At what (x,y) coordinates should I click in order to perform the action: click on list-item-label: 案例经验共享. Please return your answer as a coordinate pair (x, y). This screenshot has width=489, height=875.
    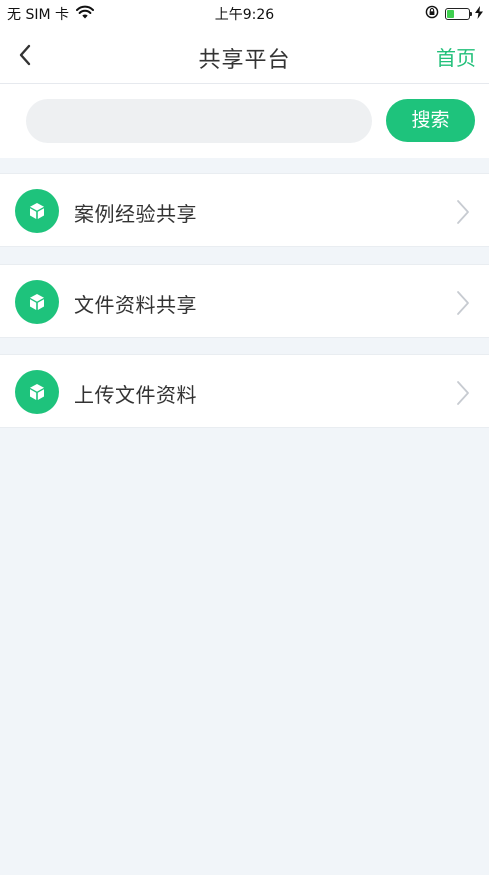
    Looking at the image, I should click on (135, 214).